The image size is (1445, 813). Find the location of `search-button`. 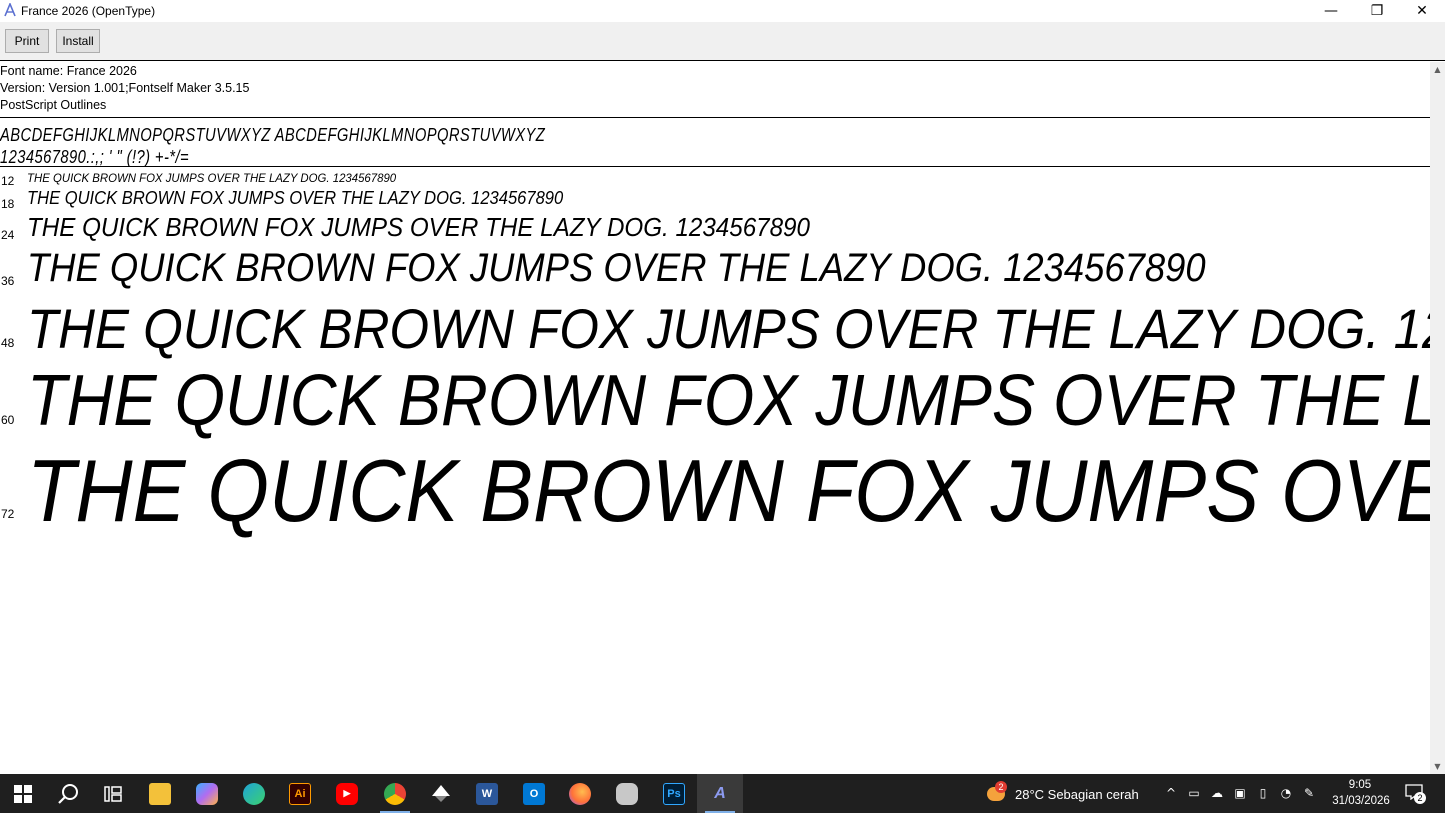

search-button is located at coordinates (68, 793).